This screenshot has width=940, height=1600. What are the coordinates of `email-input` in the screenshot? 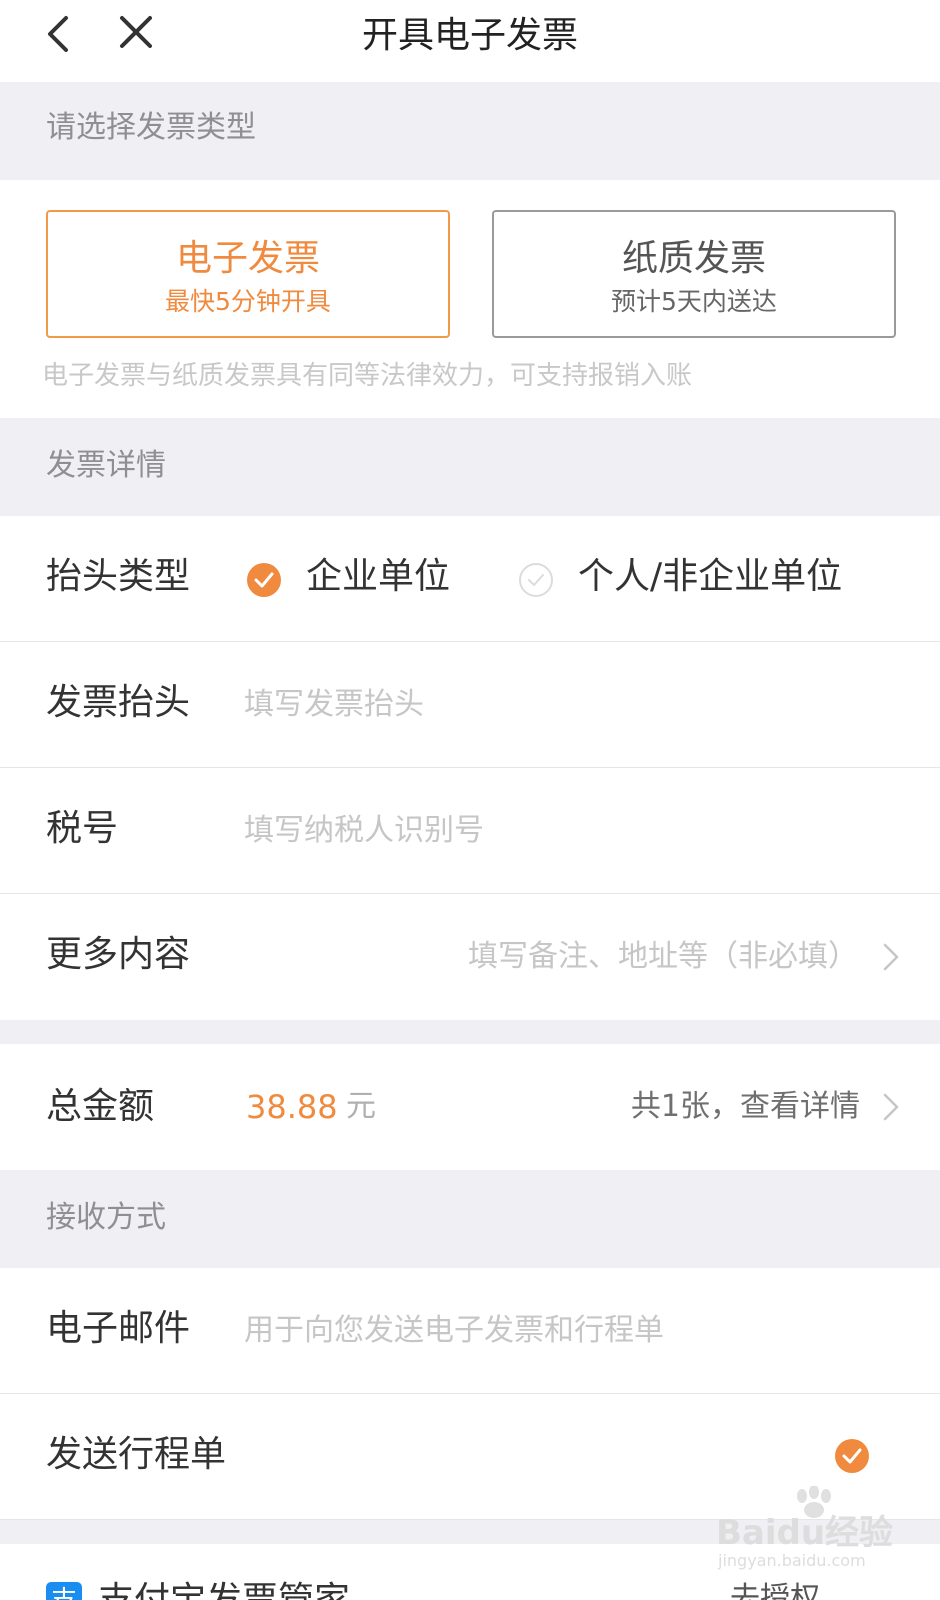 It's located at (554, 1331).